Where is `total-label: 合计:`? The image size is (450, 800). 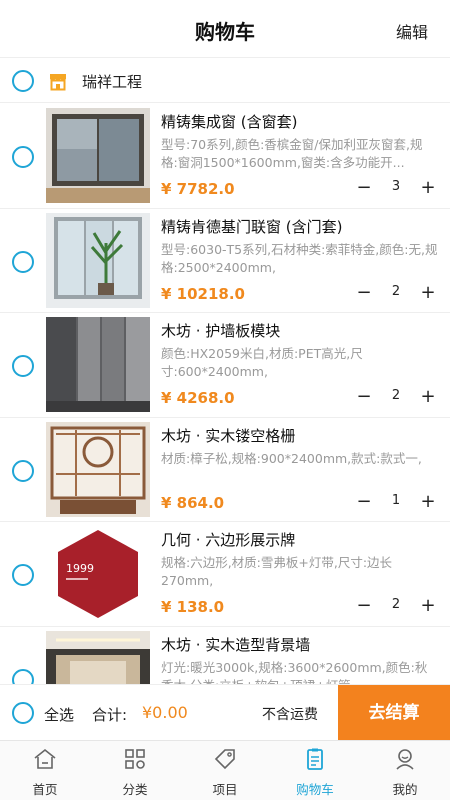 total-label: 合计: is located at coordinates (110, 715).